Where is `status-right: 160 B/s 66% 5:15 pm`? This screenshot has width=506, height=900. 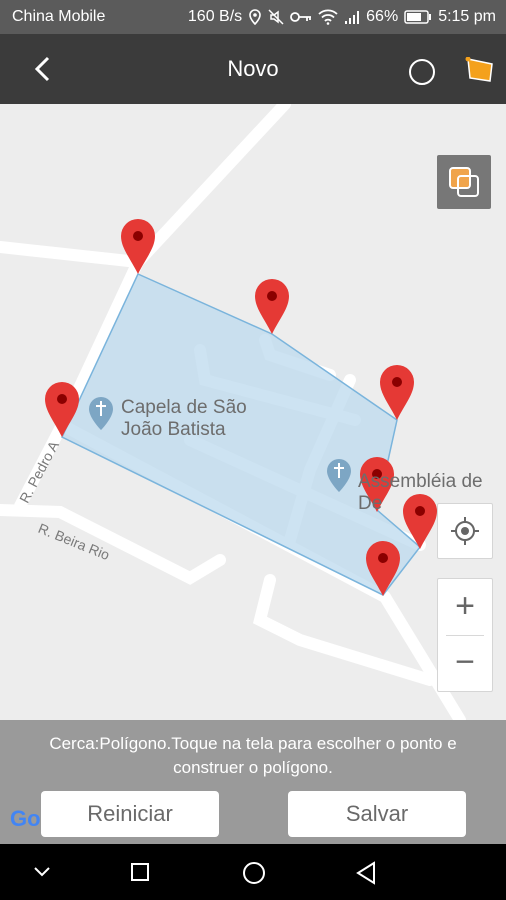
status-right: 160 B/s 66% 5:15 pm is located at coordinates (342, 17).